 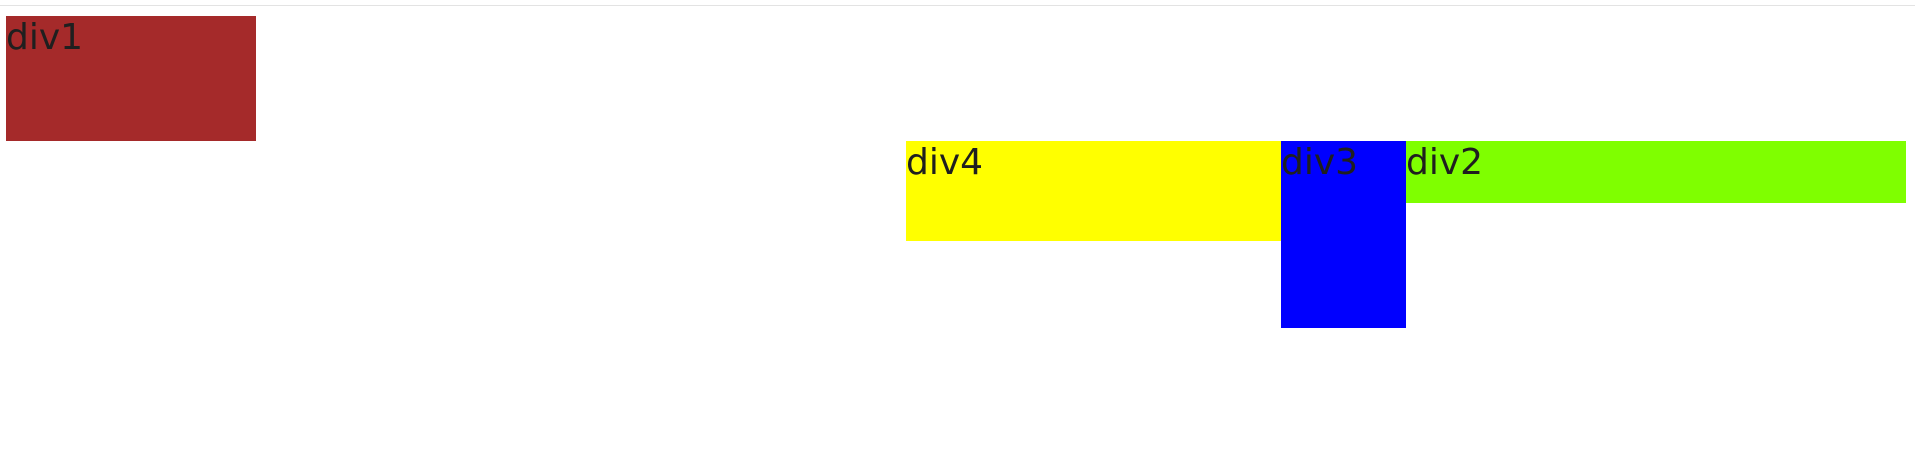 What do you see at coordinates (945, 162) in the screenshot?
I see `div4-label: div4` at bounding box center [945, 162].